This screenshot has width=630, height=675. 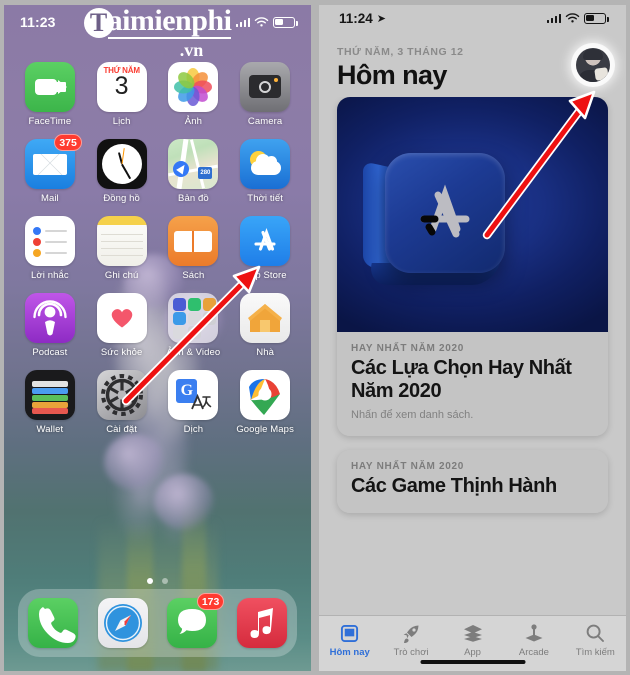 What do you see at coordinates (193, 87) in the screenshot?
I see `photos-icon` at bounding box center [193, 87].